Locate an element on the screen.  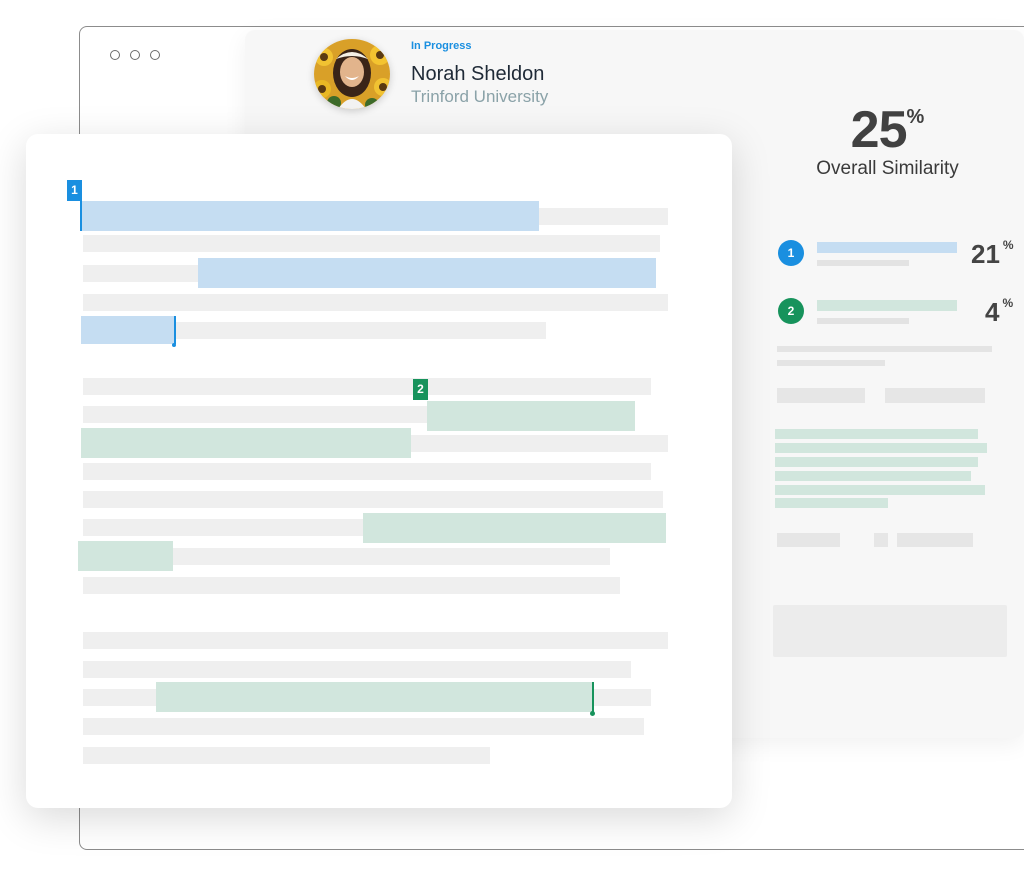
overall-similarity-value: 25 is located at coordinates (879, 130).